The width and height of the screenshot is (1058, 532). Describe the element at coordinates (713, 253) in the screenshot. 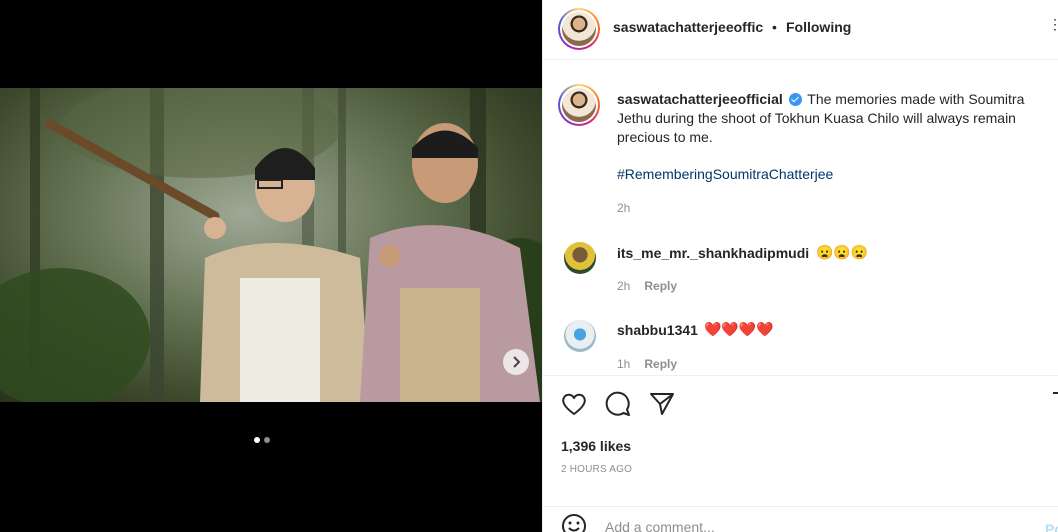

I see `comment-username: its_me_mr._shankhadipmudi` at that location.